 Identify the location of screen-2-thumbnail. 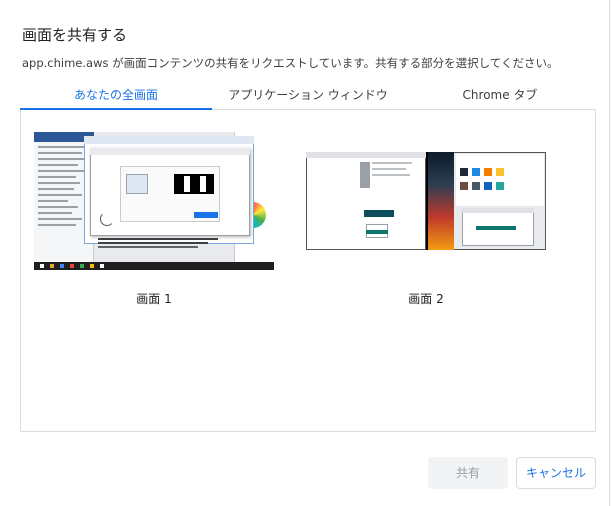
(426, 201).